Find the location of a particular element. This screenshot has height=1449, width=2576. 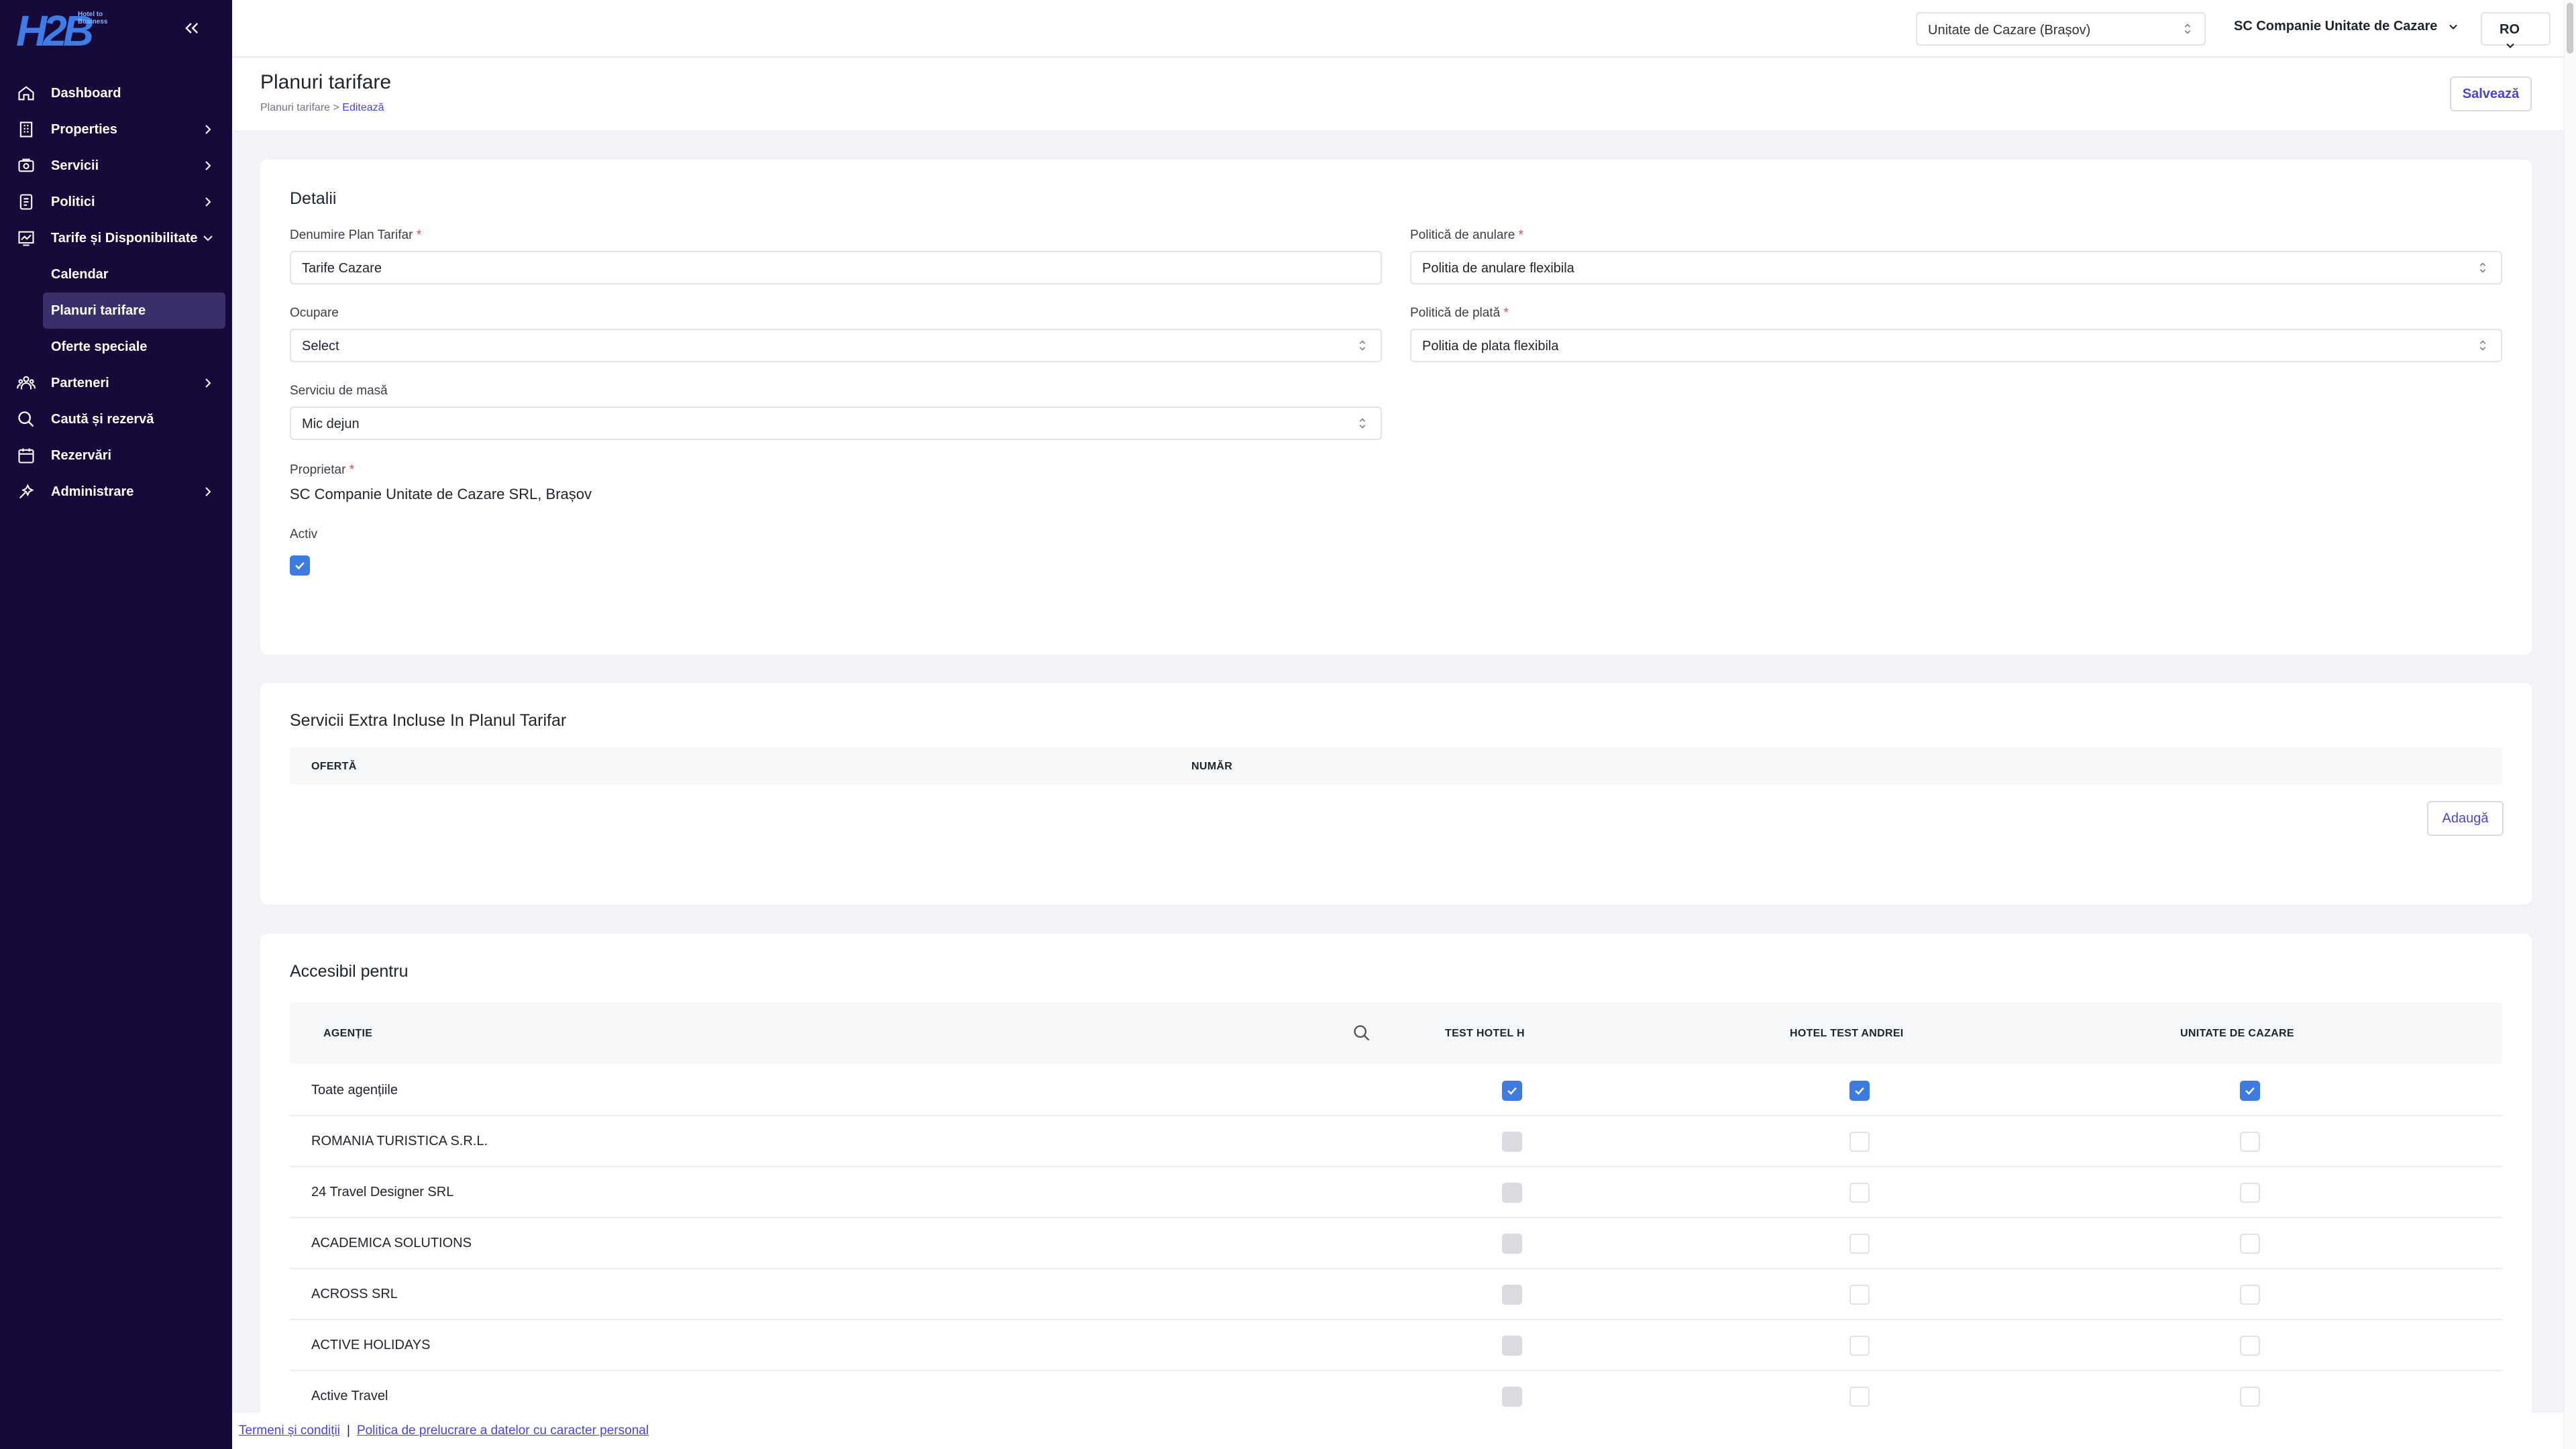

agency-name: ACROSS SRL is located at coordinates (354, 1294).